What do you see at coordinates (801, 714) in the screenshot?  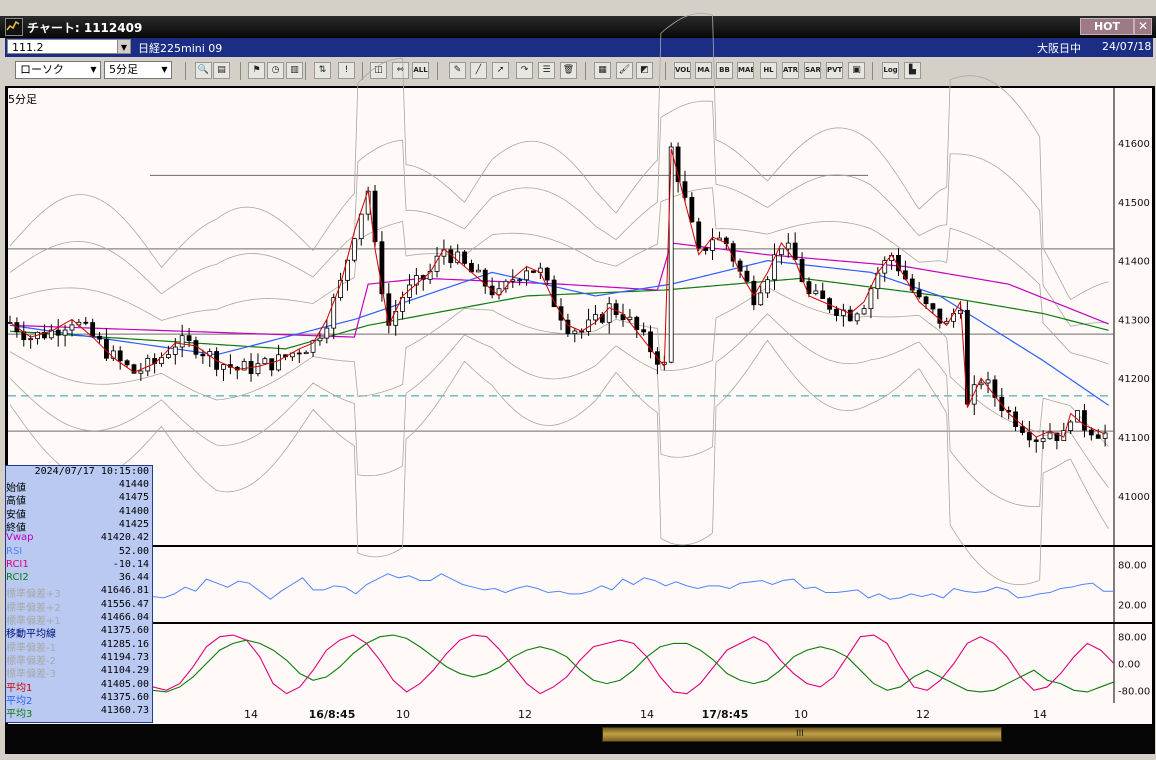 I see `time-tick-label: 10` at bounding box center [801, 714].